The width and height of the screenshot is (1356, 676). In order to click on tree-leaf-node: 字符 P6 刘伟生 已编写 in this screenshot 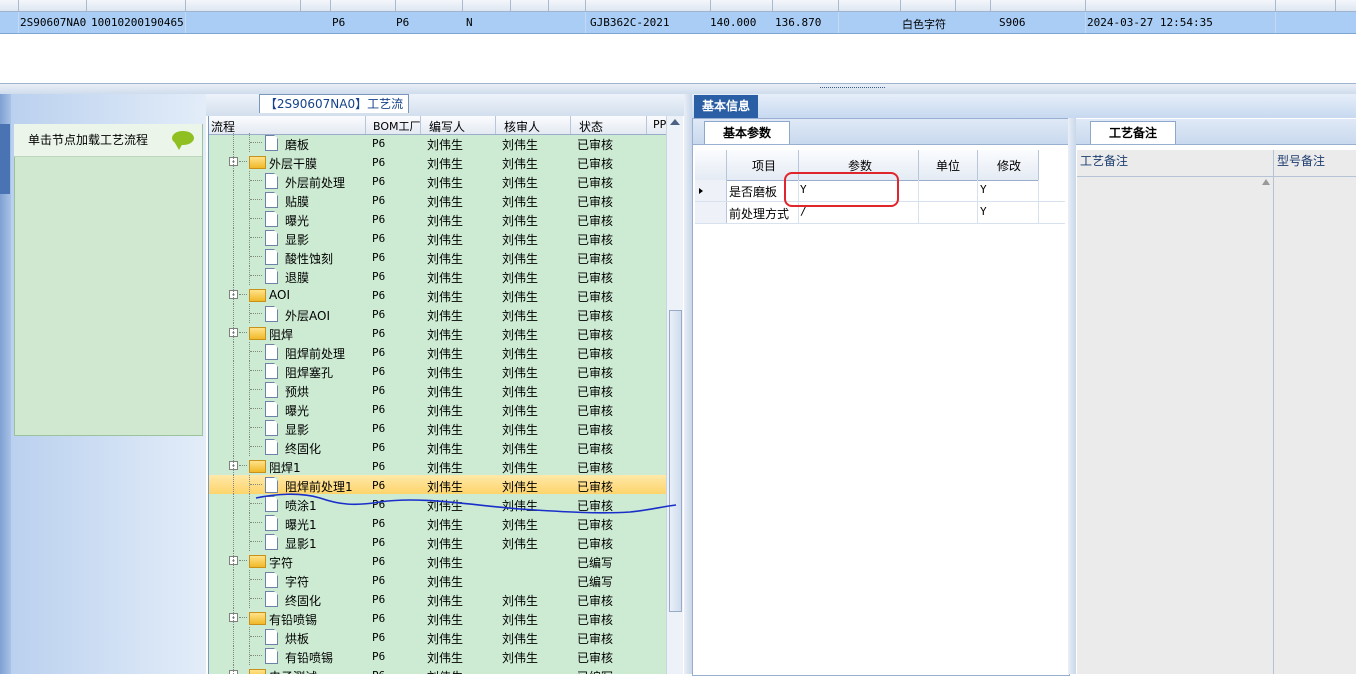, I will do `click(438, 579)`.